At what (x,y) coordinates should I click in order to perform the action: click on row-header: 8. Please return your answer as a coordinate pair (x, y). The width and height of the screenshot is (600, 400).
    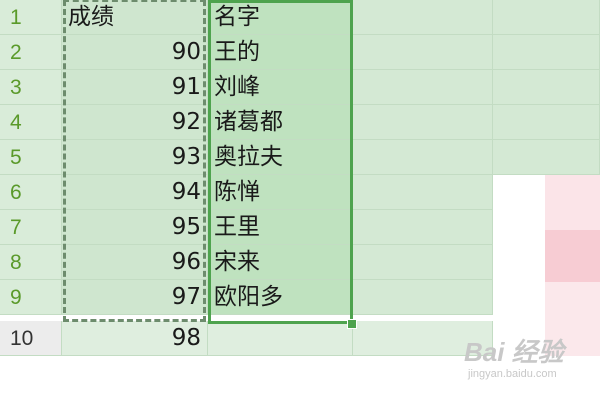
    Looking at the image, I should click on (31, 262).